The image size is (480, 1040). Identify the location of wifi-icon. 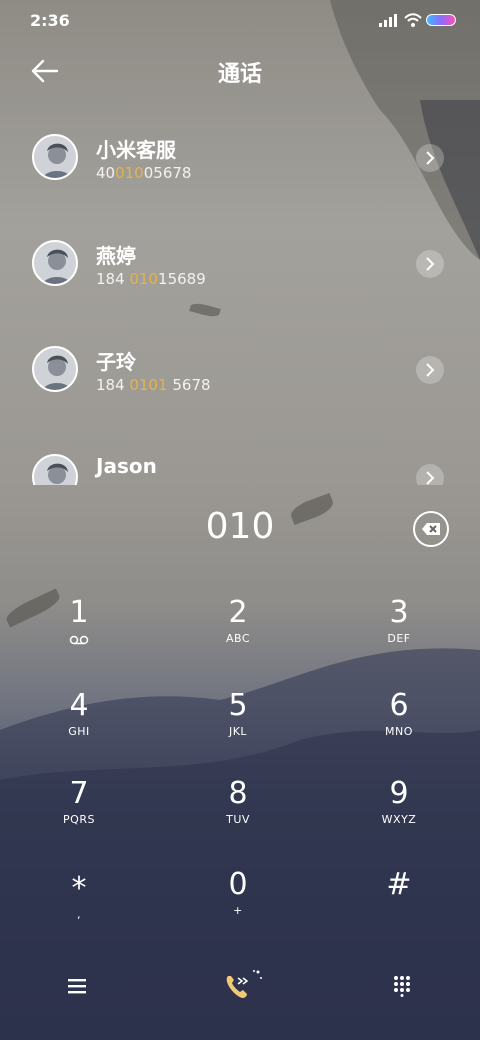
(413, 20).